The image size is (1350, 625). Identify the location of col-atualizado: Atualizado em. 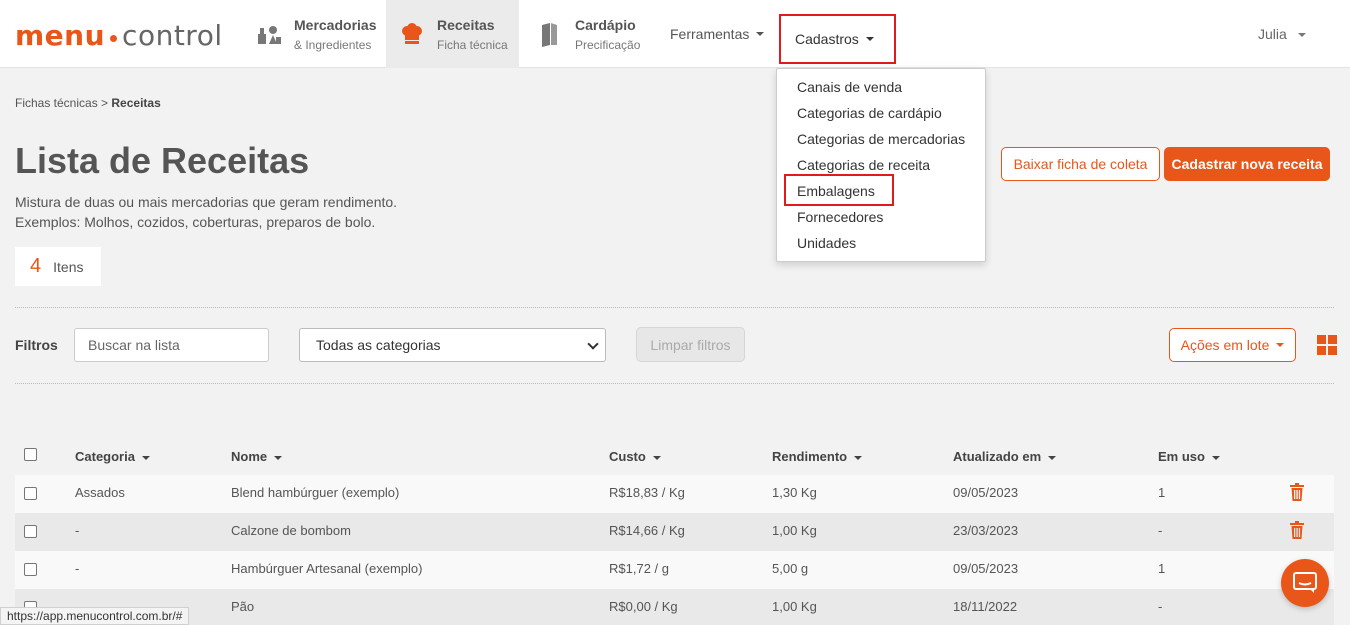
(1005, 456).